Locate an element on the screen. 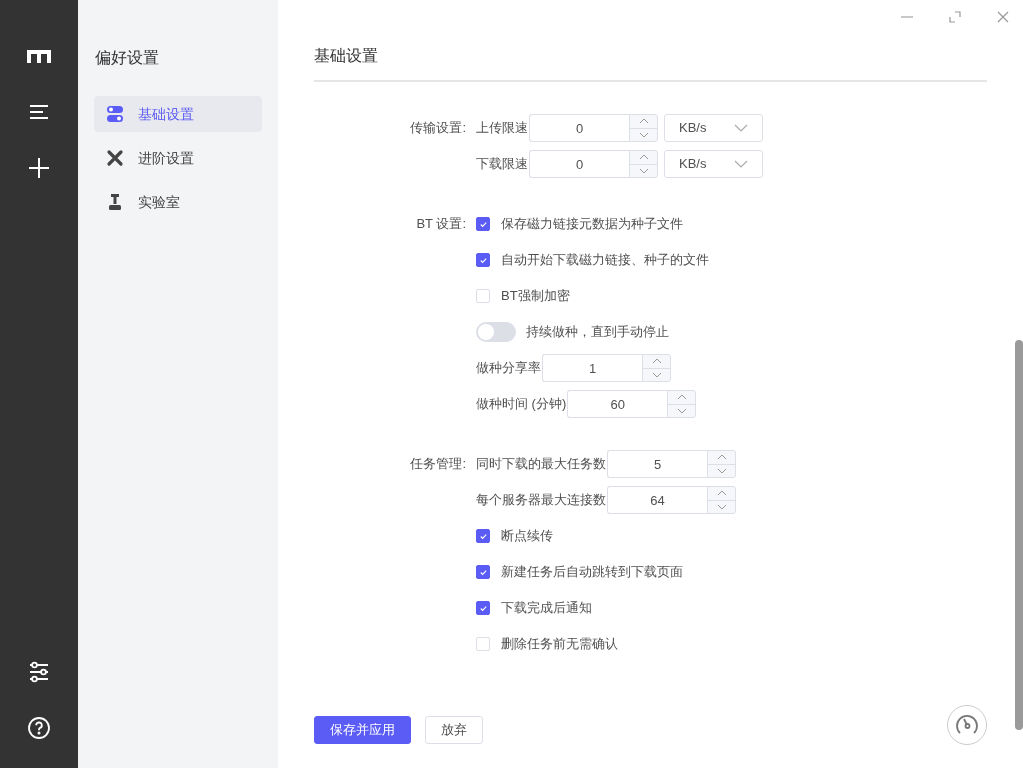 Image resolution: width=1023 pixels, height=768 pixels. number-input: 60 is located at coordinates (617, 404).